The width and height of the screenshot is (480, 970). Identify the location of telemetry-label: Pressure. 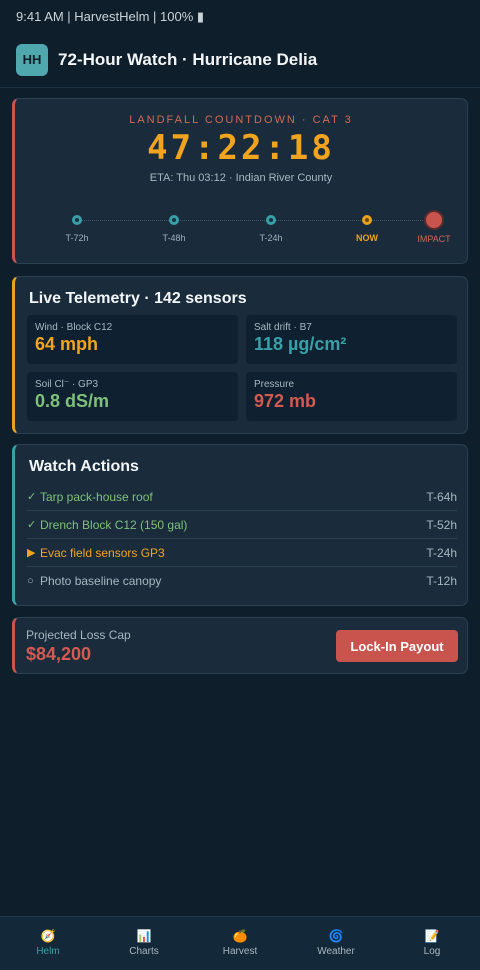
(274, 384).